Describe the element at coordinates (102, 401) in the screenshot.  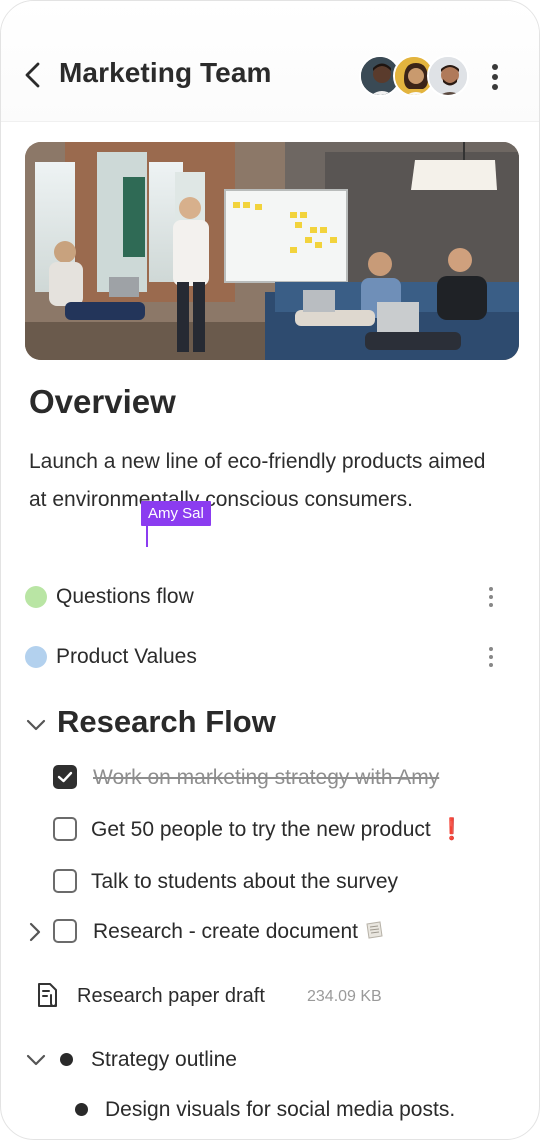
I see `section-heading-overview: Overview` at that location.